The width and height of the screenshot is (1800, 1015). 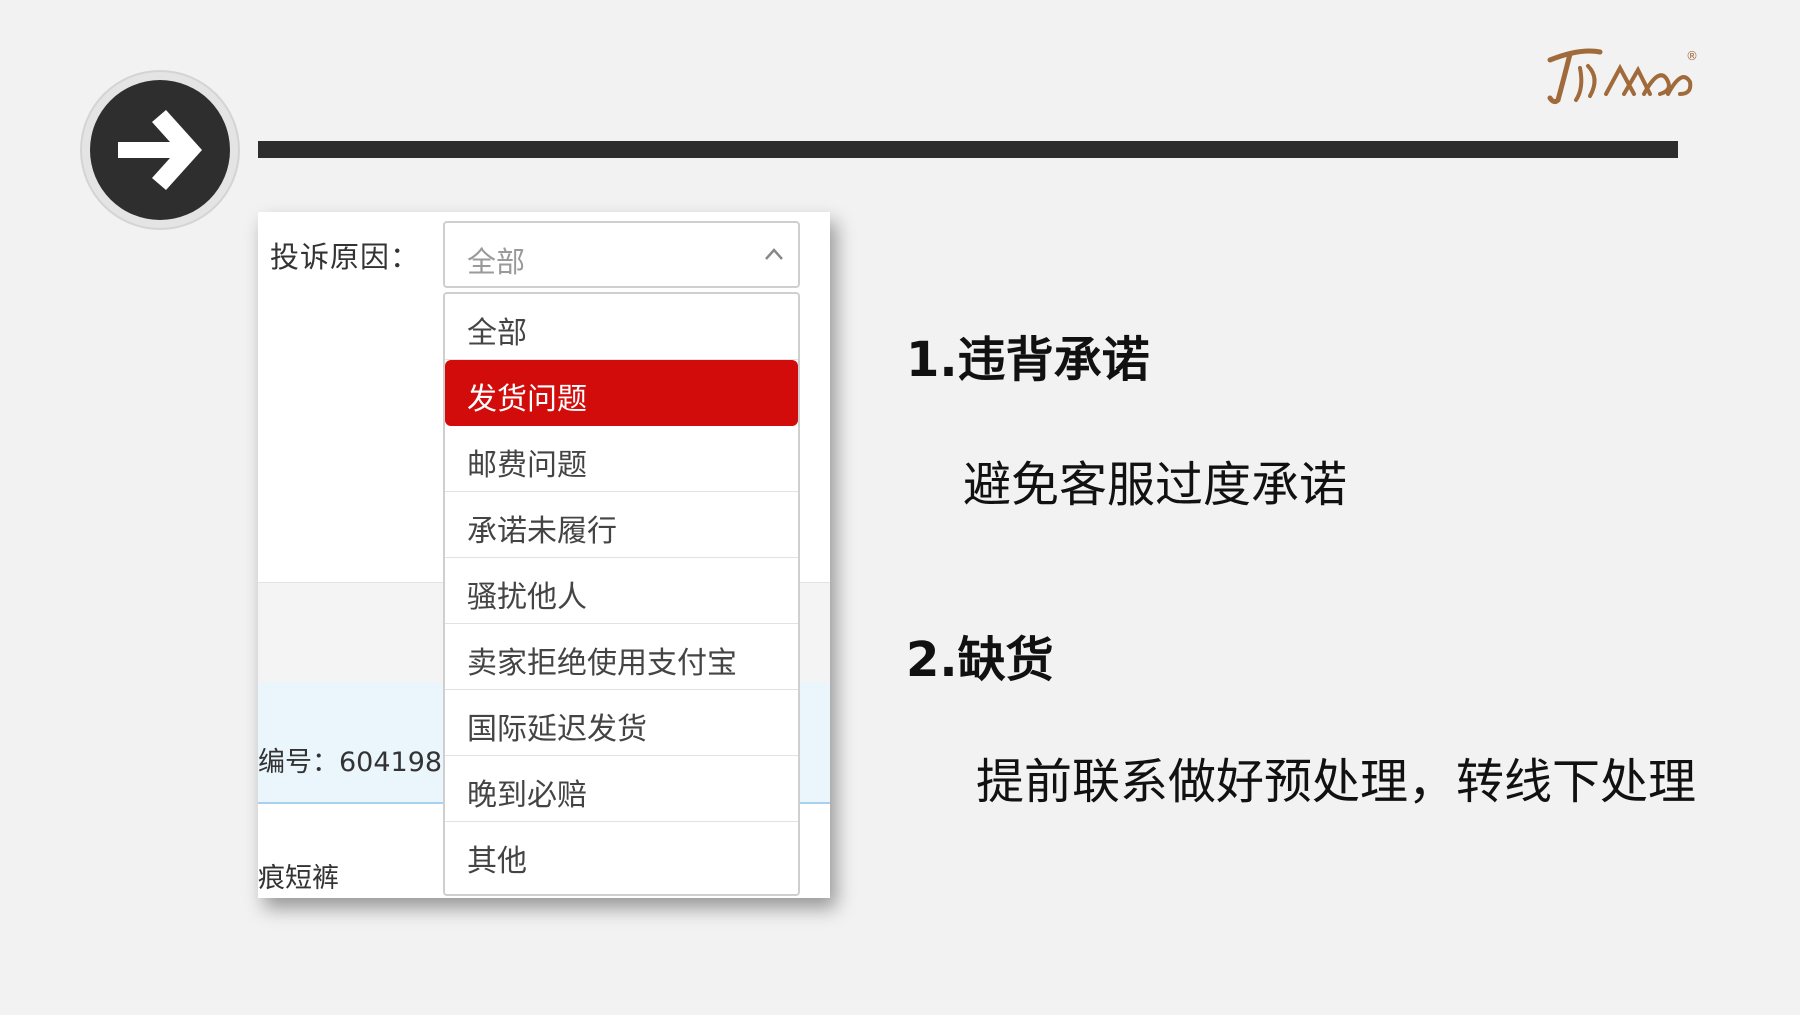 What do you see at coordinates (350, 762) in the screenshot?
I see `order-number-text: 编号：604198` at bounding box center [350, 762].